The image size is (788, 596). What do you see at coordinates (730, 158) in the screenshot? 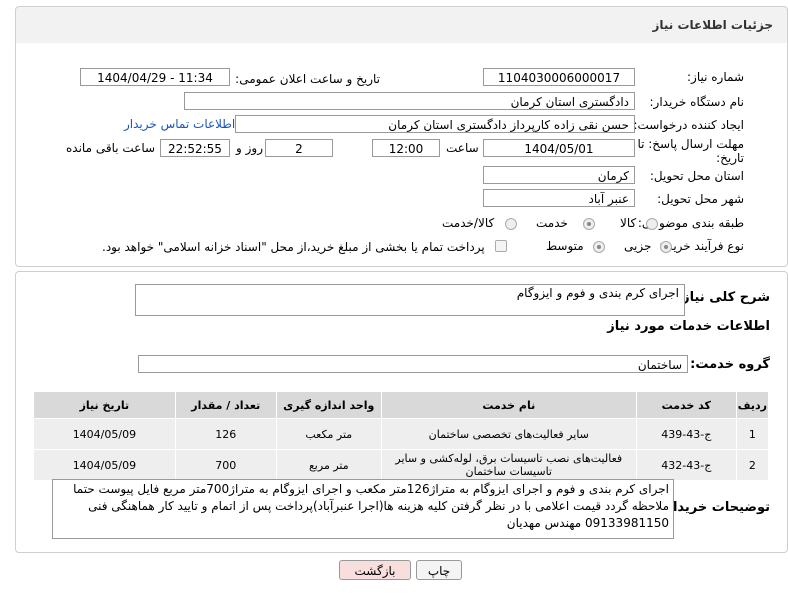
I see `deadline-label-line2: تاریخ:` at bounding box center [730, 158].